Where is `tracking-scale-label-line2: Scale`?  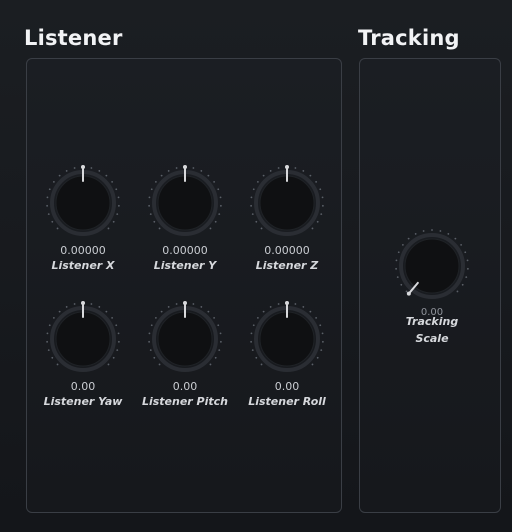 tracking-scale-label-line2: Scale is located at coordinates (432, 338).